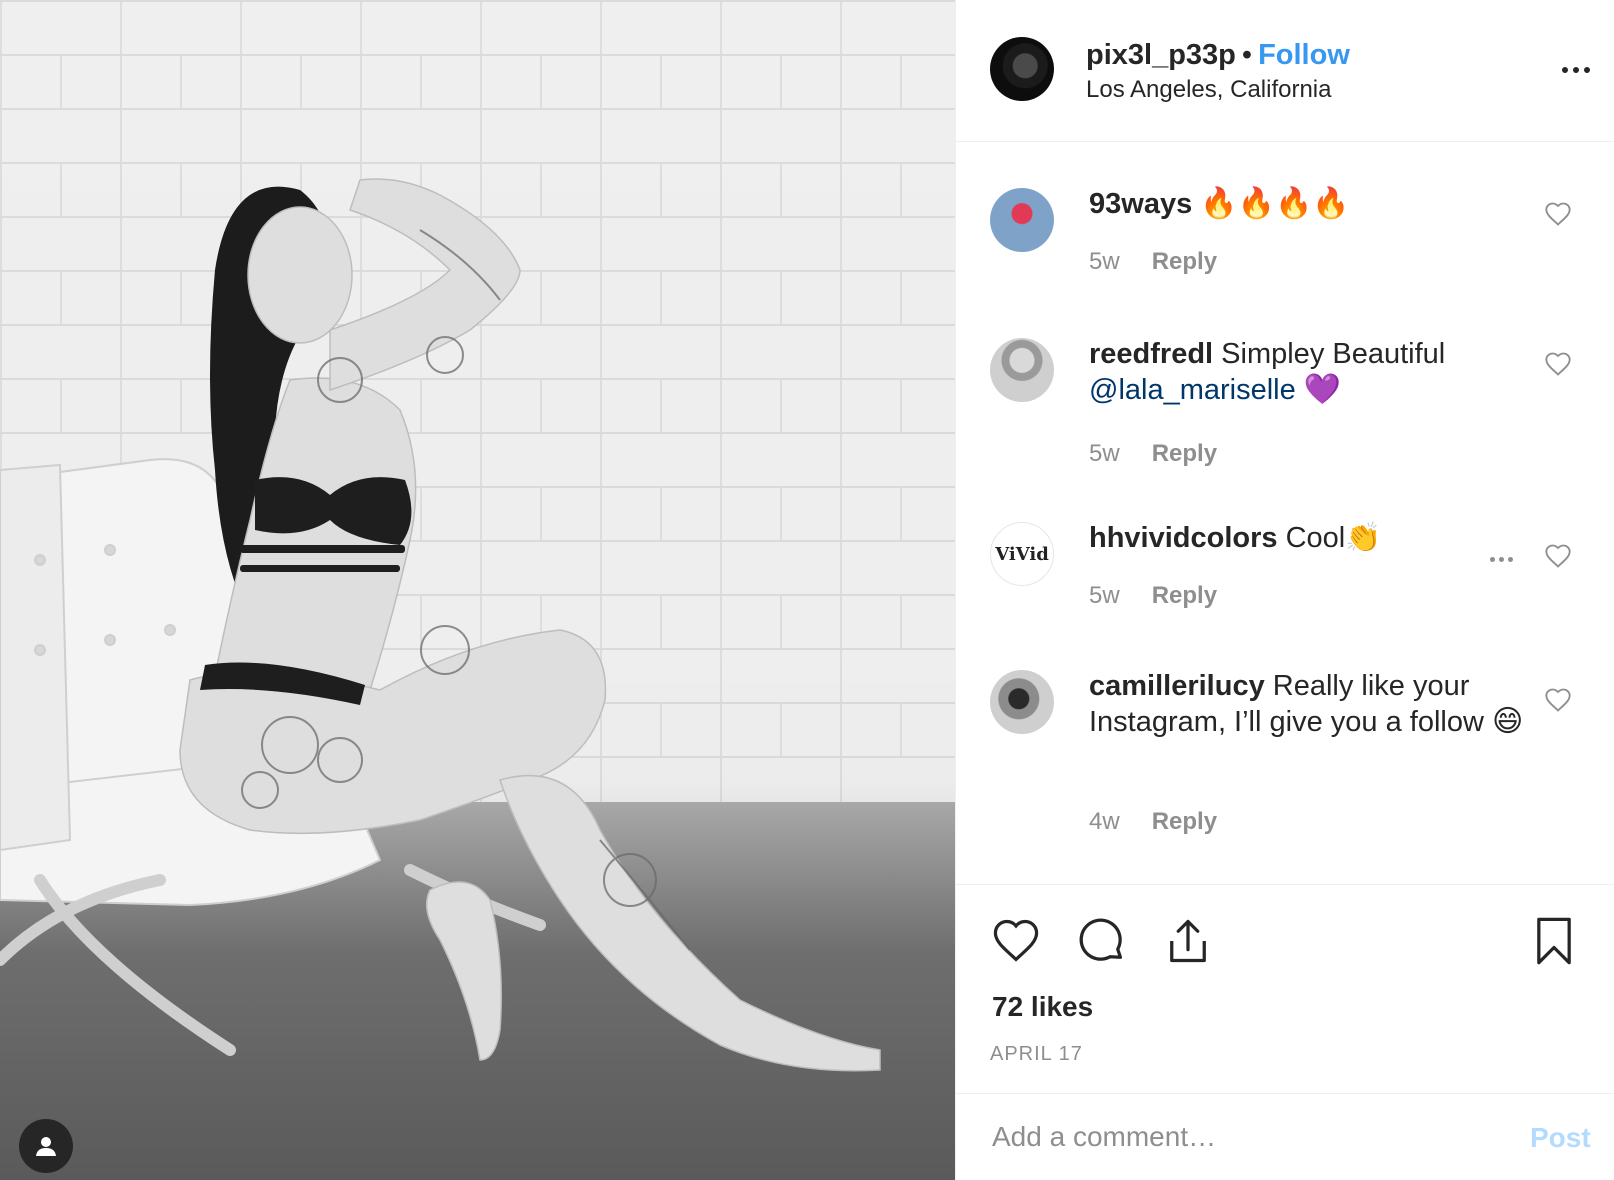 The height and width of the screenshot is (1180, 1614). I want to click on share-icon, so click(1188, 941).